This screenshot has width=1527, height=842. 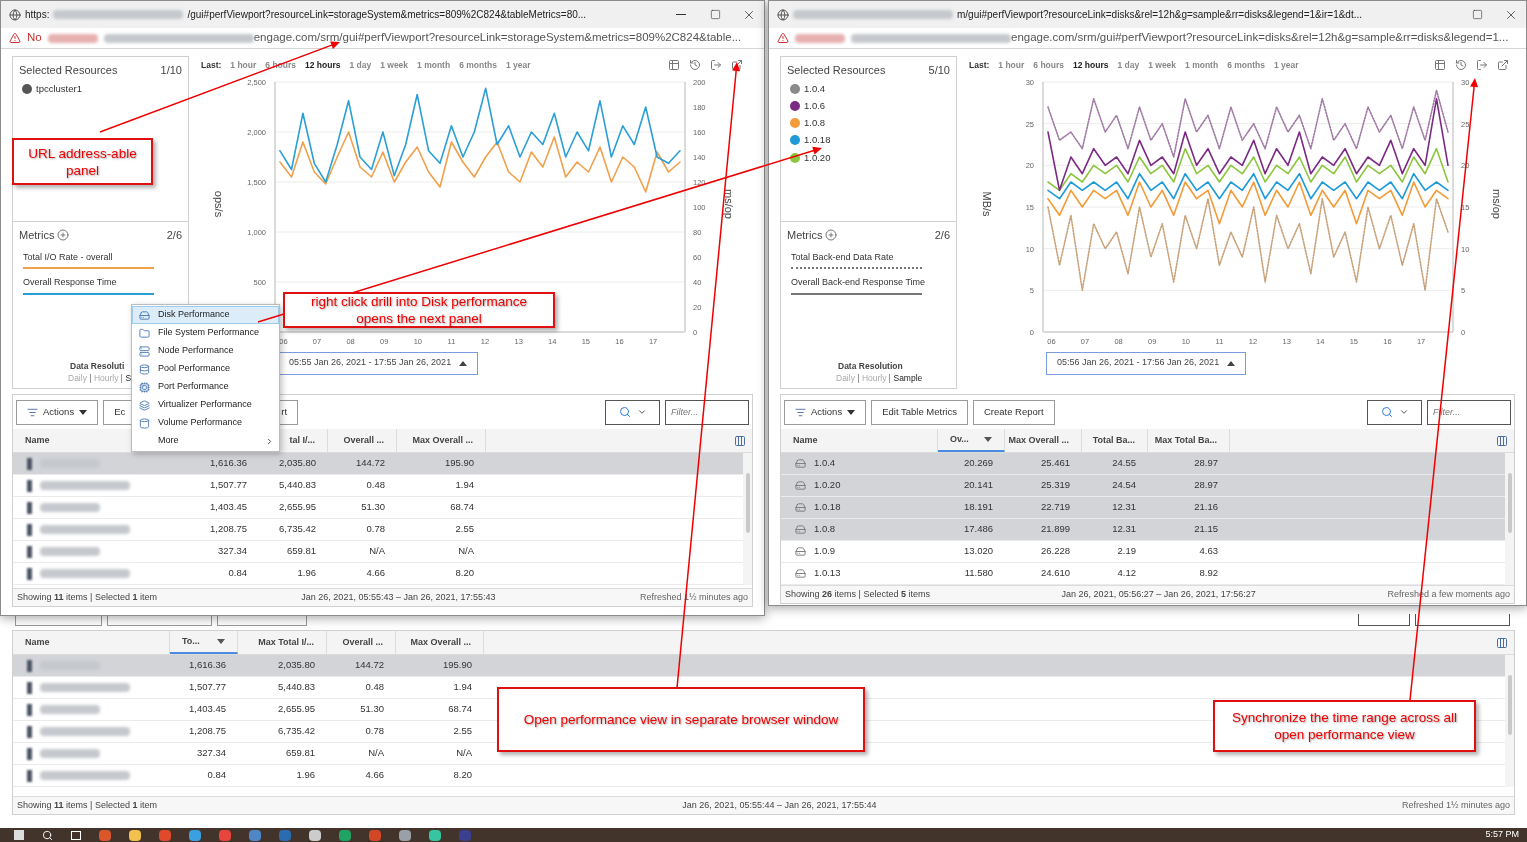 I want to click on table-row: 1.0.20 20.141 25.319 24.54 28.97, so click(x=1143, y=486).